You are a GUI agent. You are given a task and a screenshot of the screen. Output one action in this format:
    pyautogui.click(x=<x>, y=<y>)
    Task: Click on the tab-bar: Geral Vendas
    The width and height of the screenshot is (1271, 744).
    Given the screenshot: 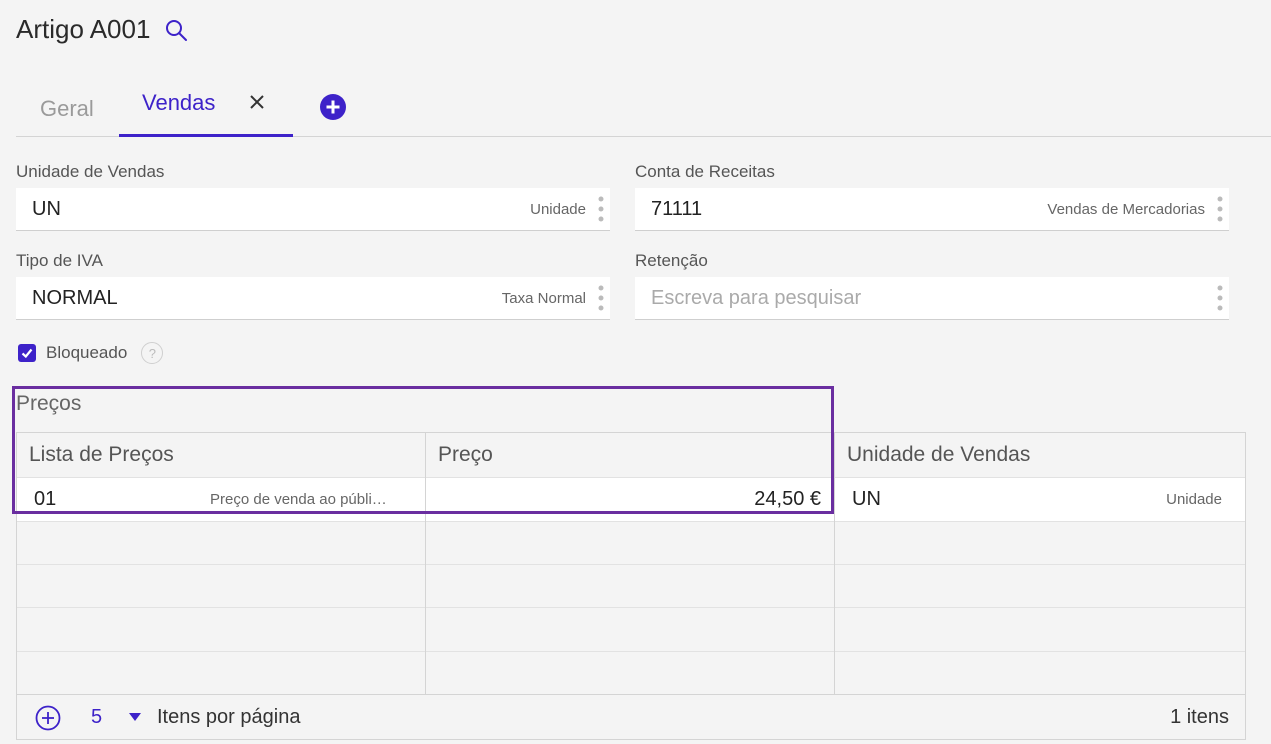 What is the action you would take?
    pyautogui.click(x=643, y=107)
    